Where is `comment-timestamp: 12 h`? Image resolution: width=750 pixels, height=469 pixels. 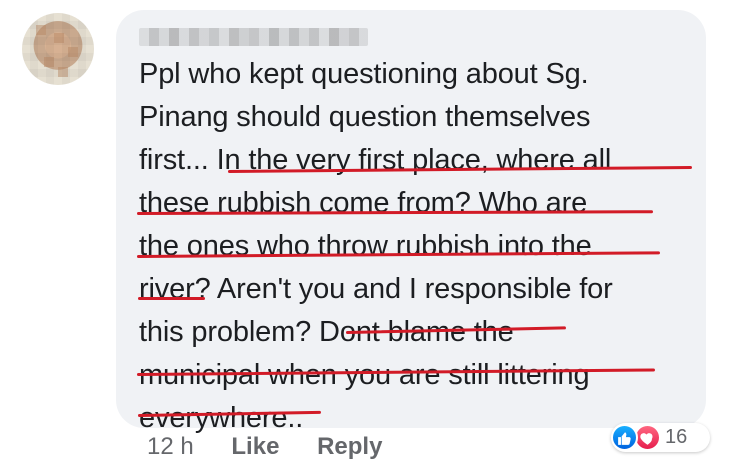 comment-timestamp: 12 h is located at coordinates (170, 446).